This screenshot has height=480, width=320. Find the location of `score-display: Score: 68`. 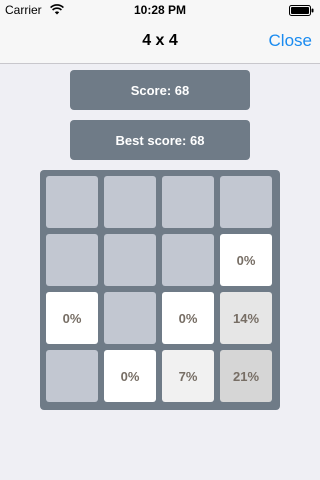

score-display: Score: 68 is located at coordinates (160, 90).